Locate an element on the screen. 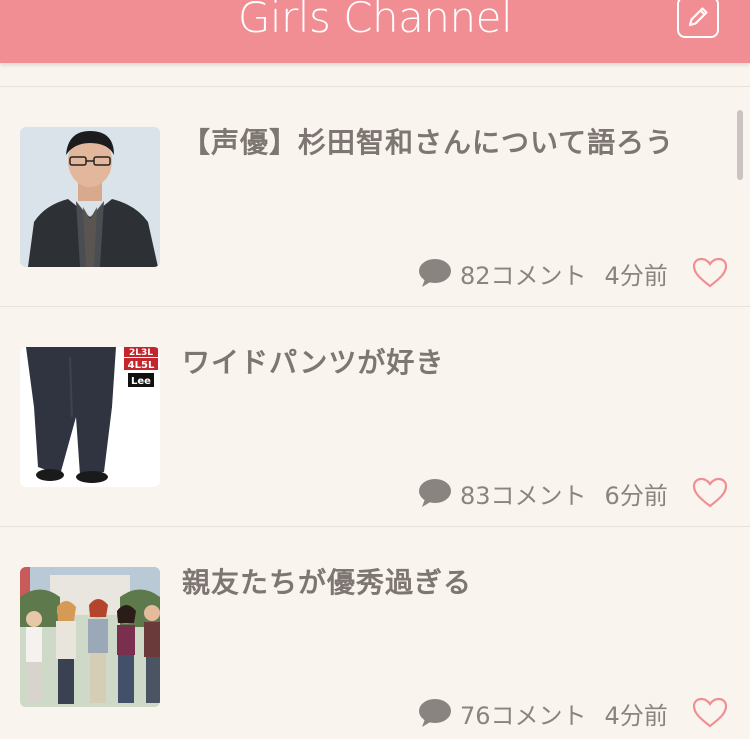  topic-meta: 83コメント 6分前 is located at coordinates (543, 493).